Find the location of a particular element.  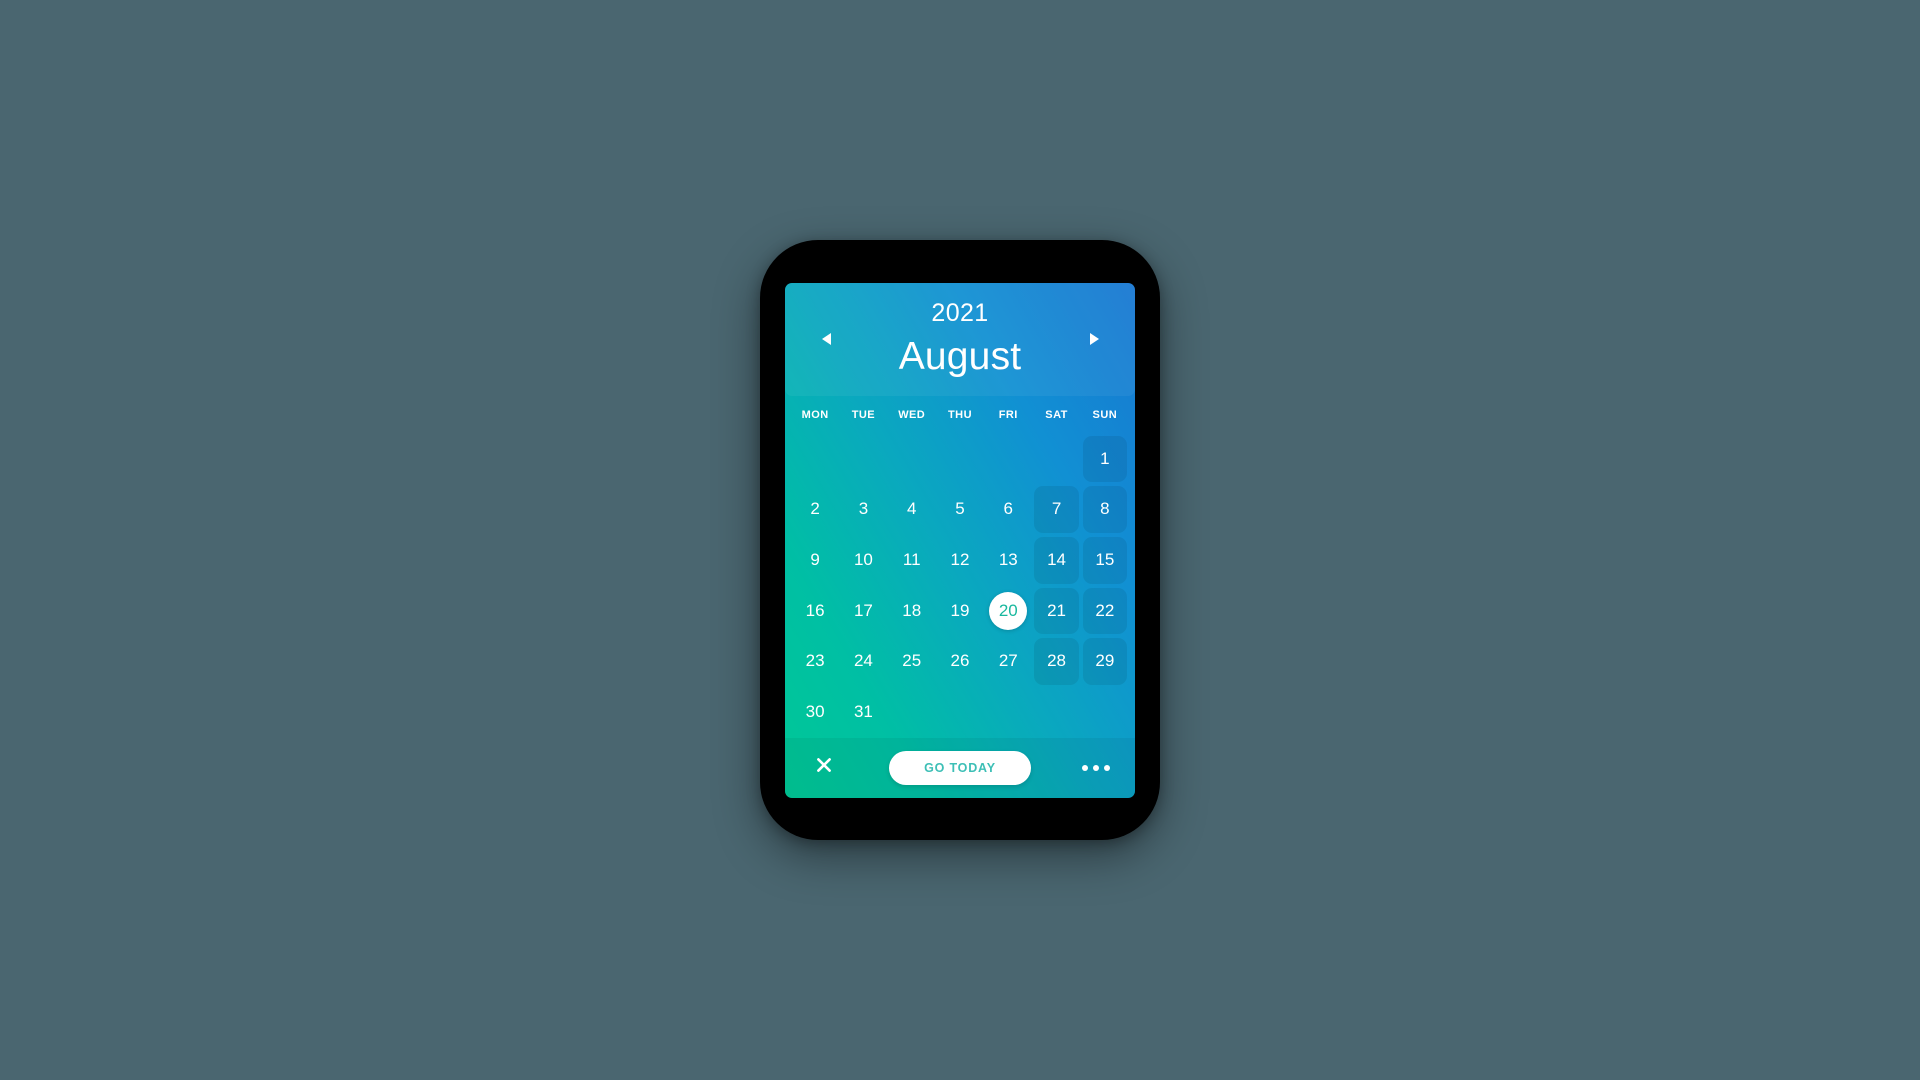

day-cell-selected: 20 is located at coordinates (1008, 611).